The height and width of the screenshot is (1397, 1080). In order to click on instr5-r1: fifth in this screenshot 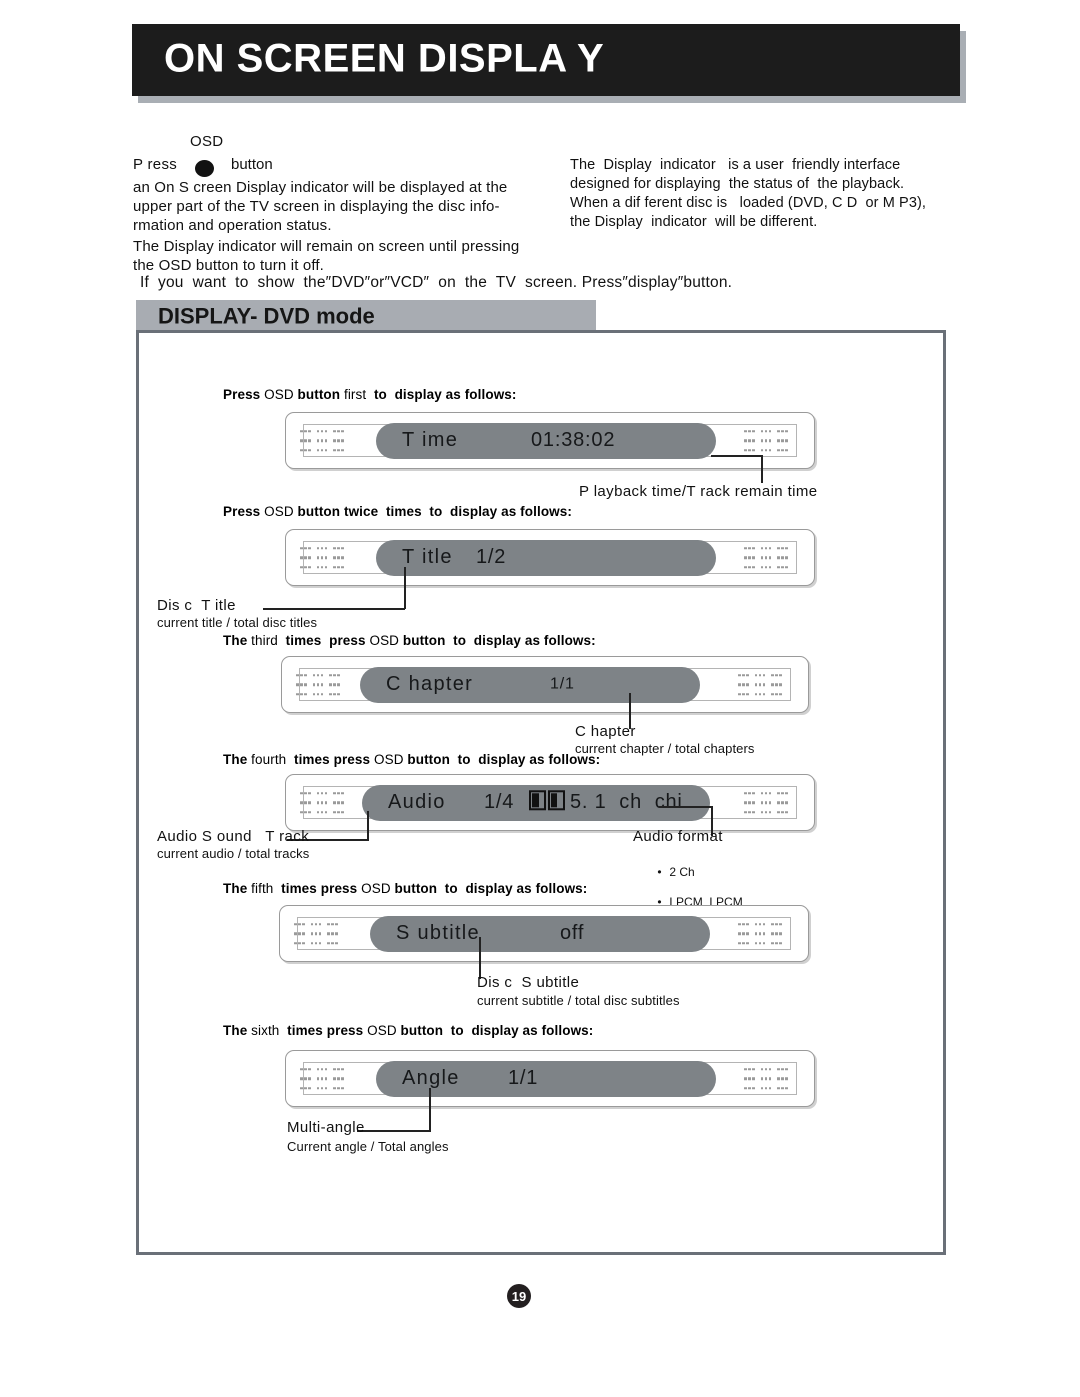, I will do `click(266, 888)`.